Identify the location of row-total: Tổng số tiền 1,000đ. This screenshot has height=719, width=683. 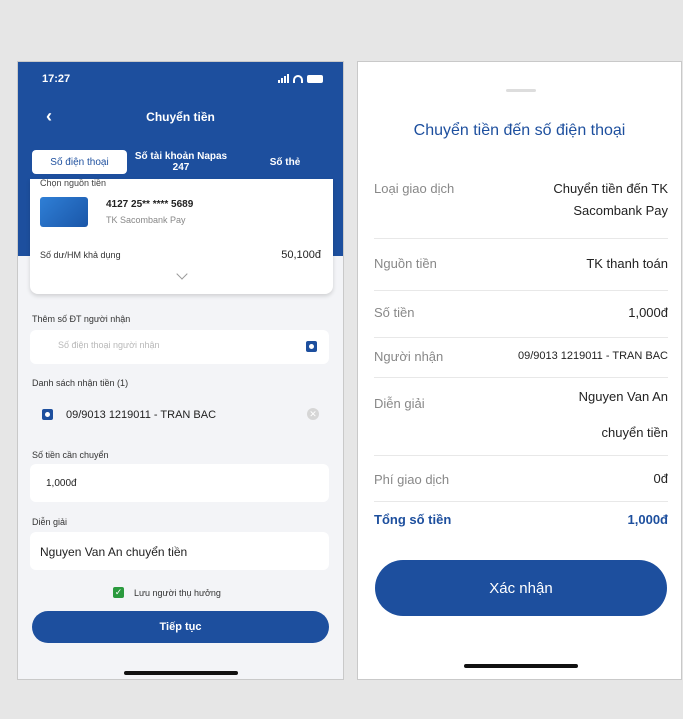
(521, 522).